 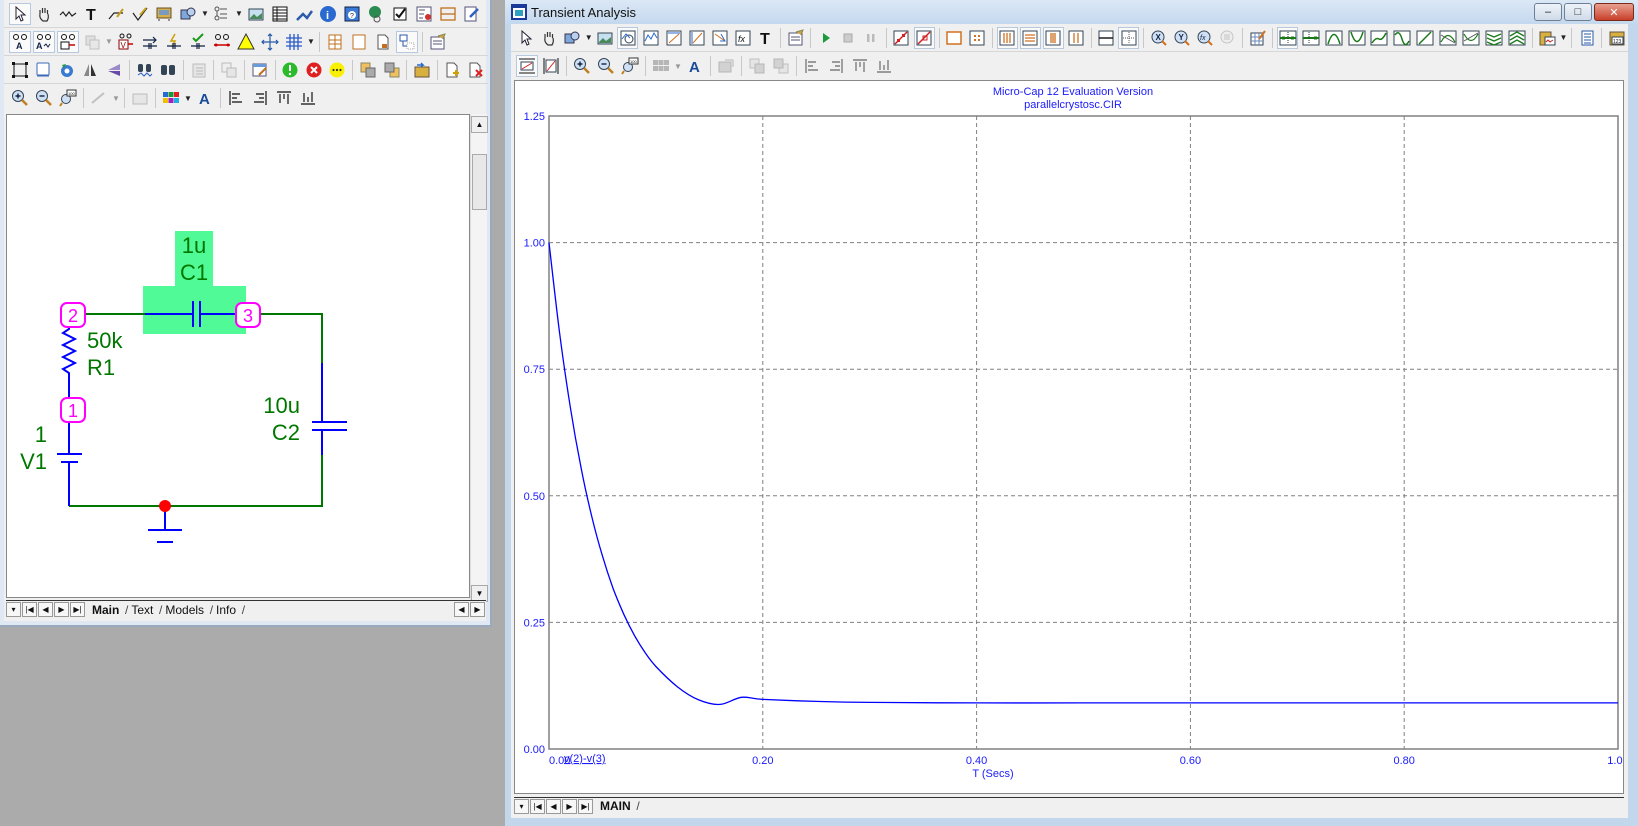 I want to click on select-mode-button, so click(x=20, y=13).